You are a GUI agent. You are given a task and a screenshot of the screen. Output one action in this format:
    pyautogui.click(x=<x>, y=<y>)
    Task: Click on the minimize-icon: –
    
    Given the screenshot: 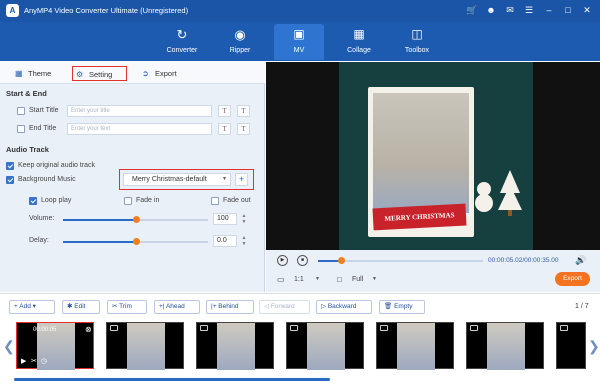 What is the action you would take?
    pyautogui.click(x=549, y=10)
    